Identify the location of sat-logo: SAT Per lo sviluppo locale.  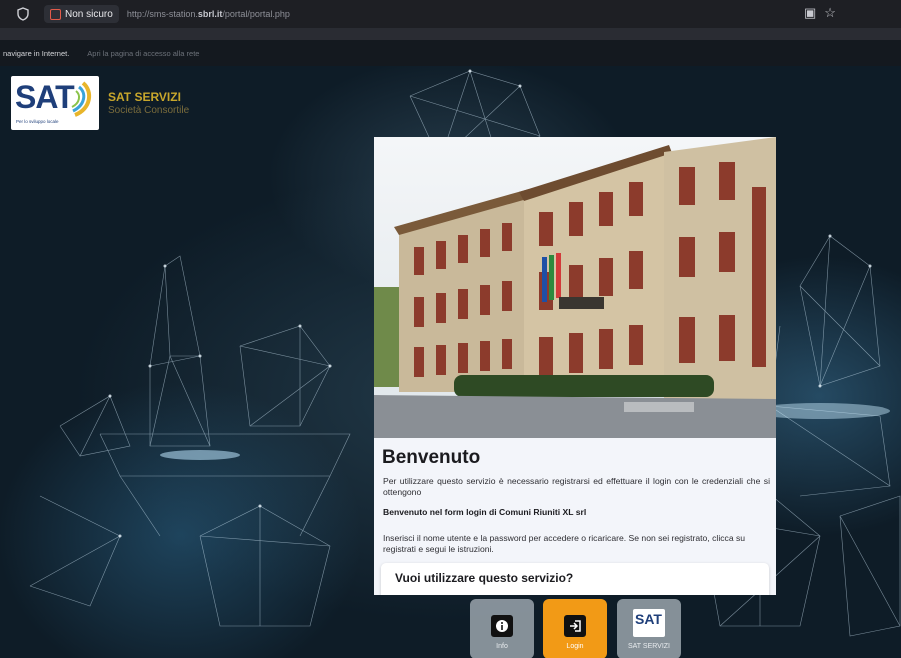
(55, 103).